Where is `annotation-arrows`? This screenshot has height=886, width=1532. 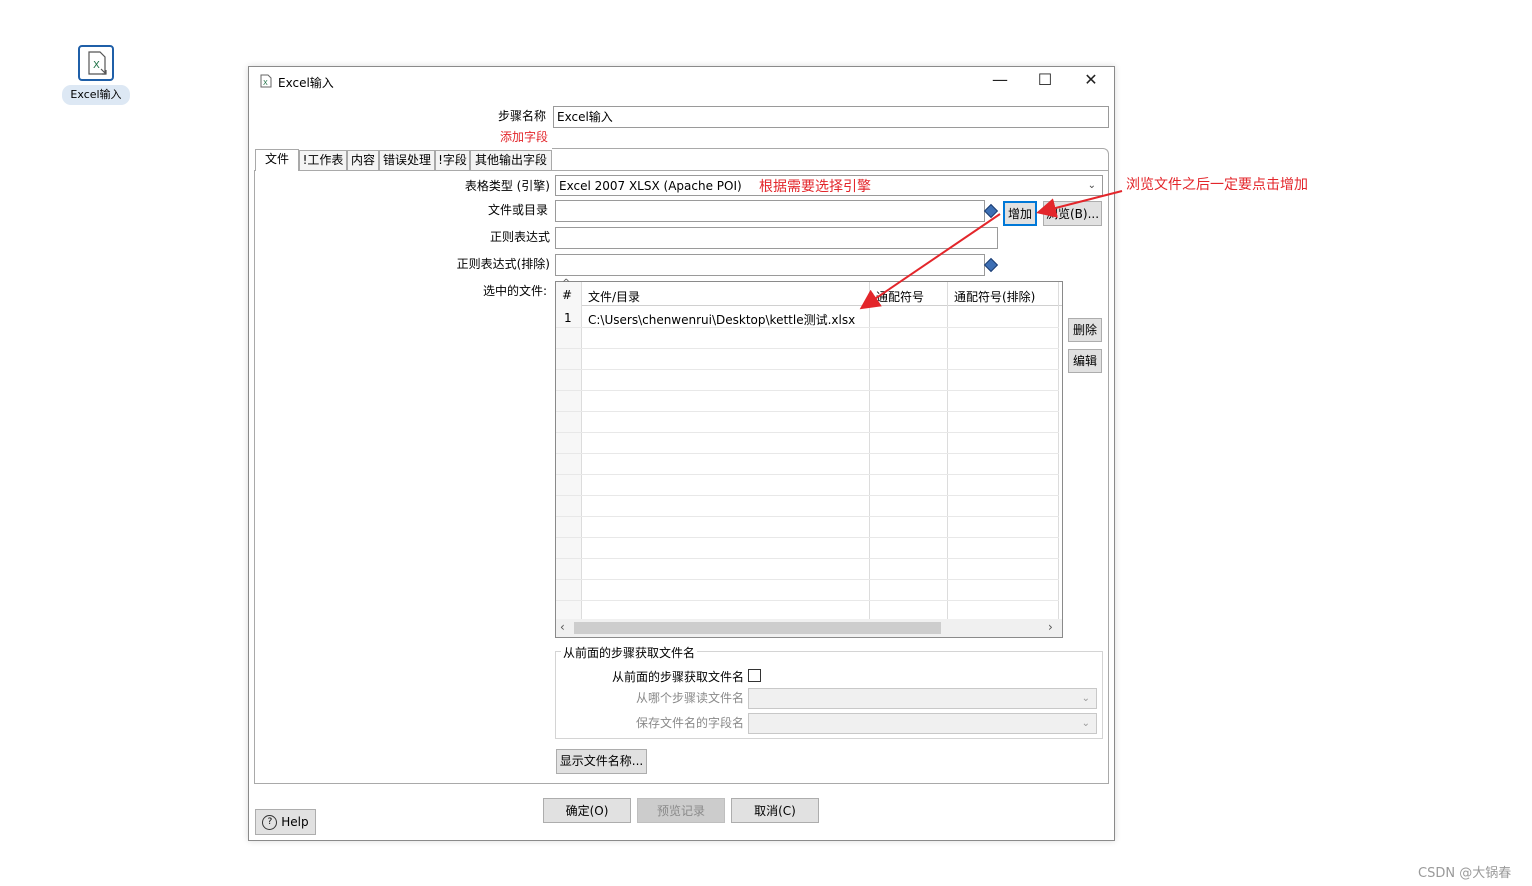
annotation-arrows is located at coordinates (991, 250).